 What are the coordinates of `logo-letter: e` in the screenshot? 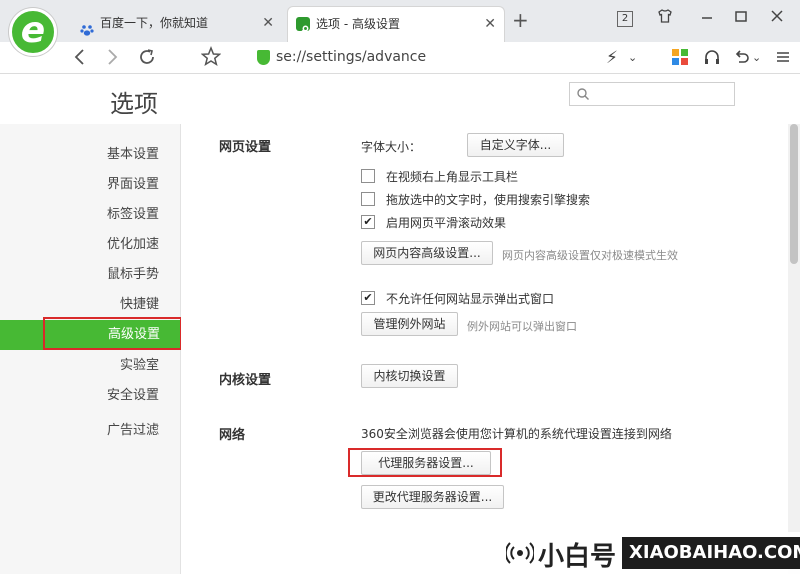 It's located at (33, 30).